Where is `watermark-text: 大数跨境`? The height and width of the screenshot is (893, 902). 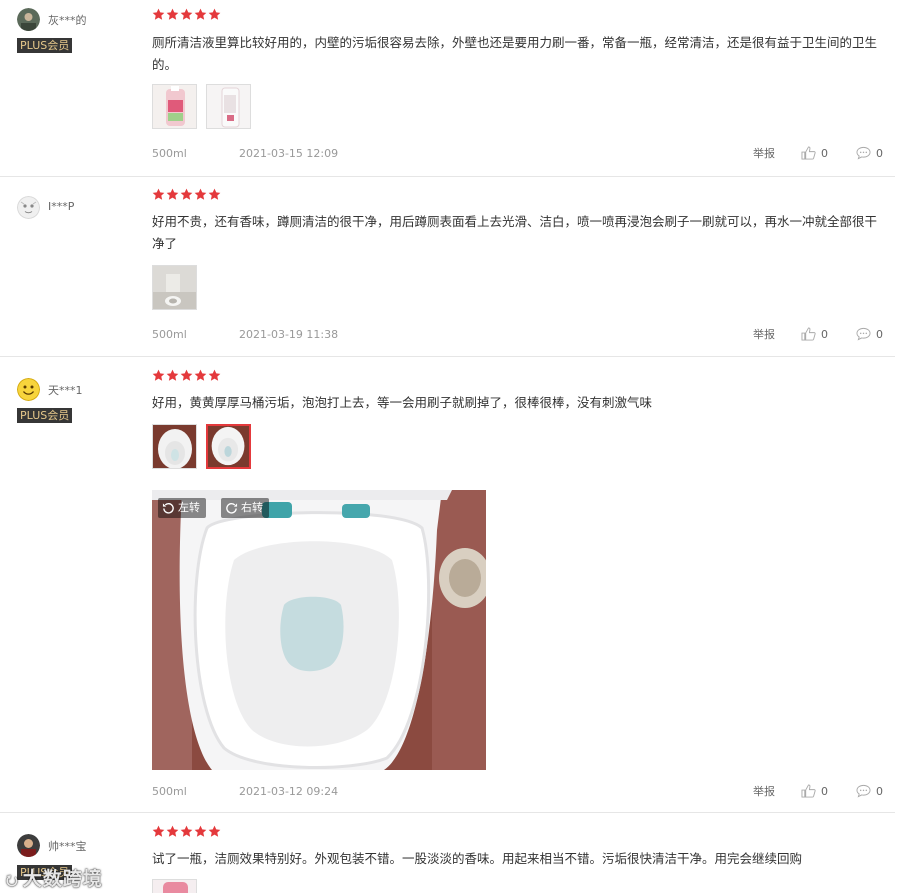
watermark-text: 大数跨境 is located at coordinates (62, 879).